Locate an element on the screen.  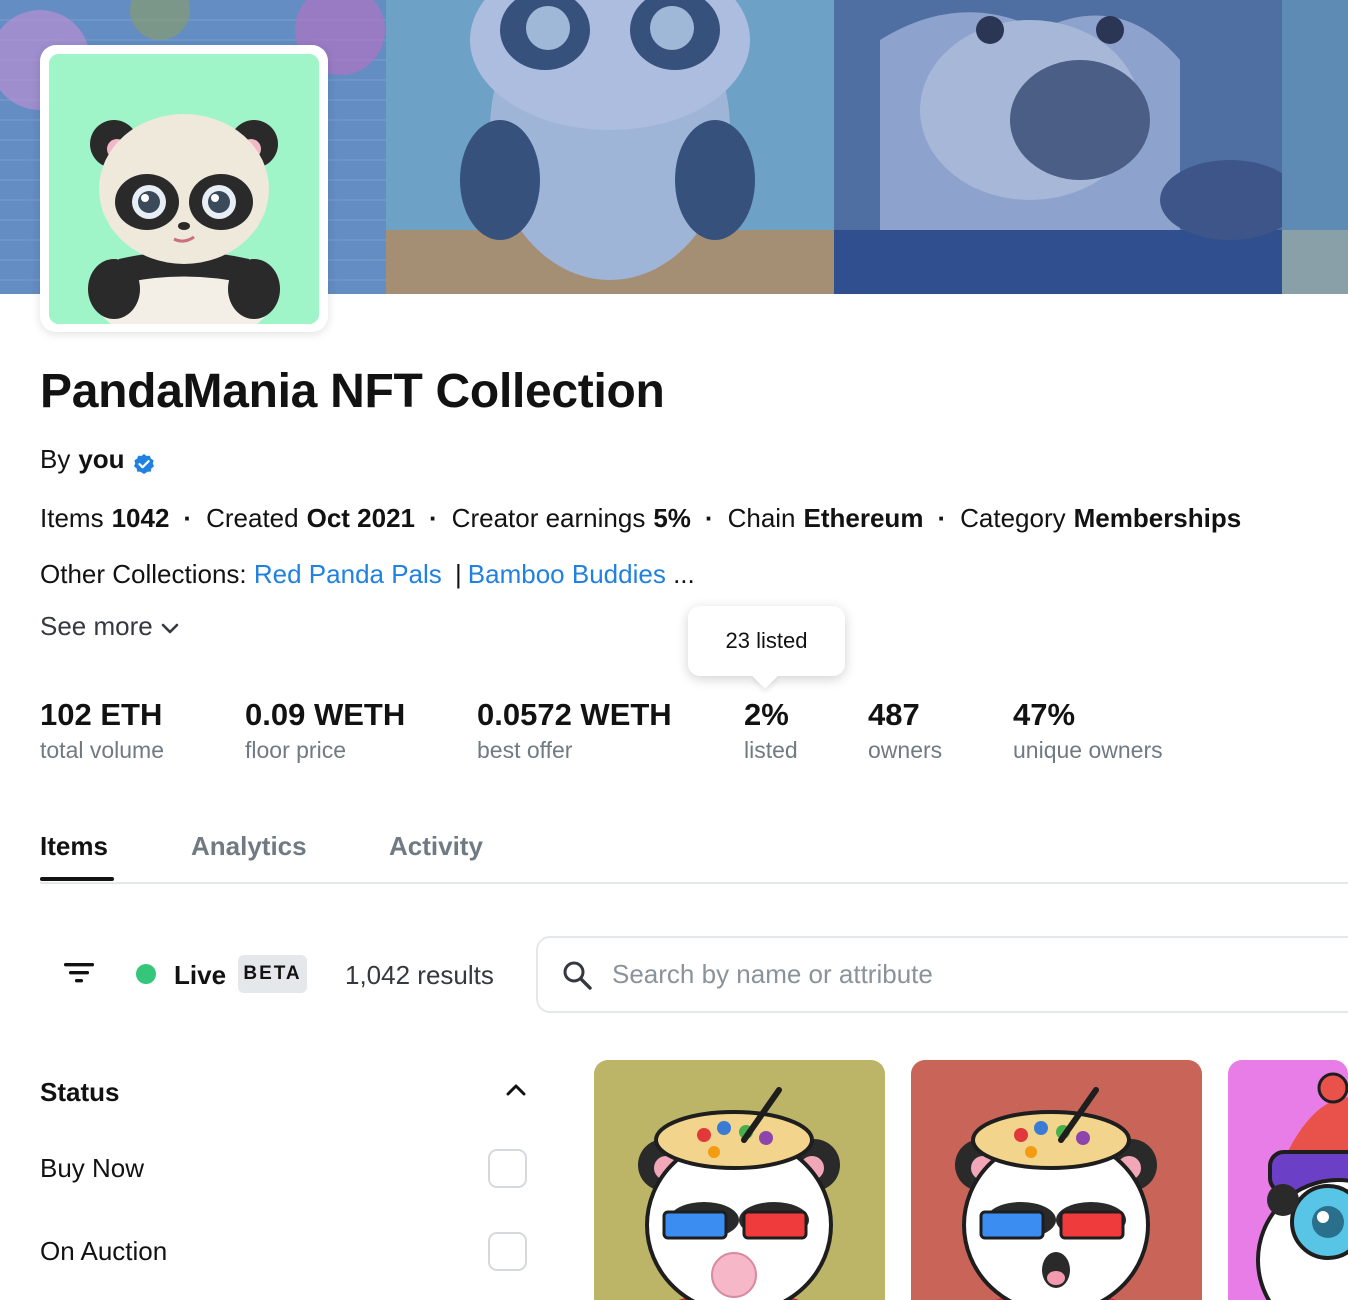
active-tab-indicator is located at coordinates (77, 879).